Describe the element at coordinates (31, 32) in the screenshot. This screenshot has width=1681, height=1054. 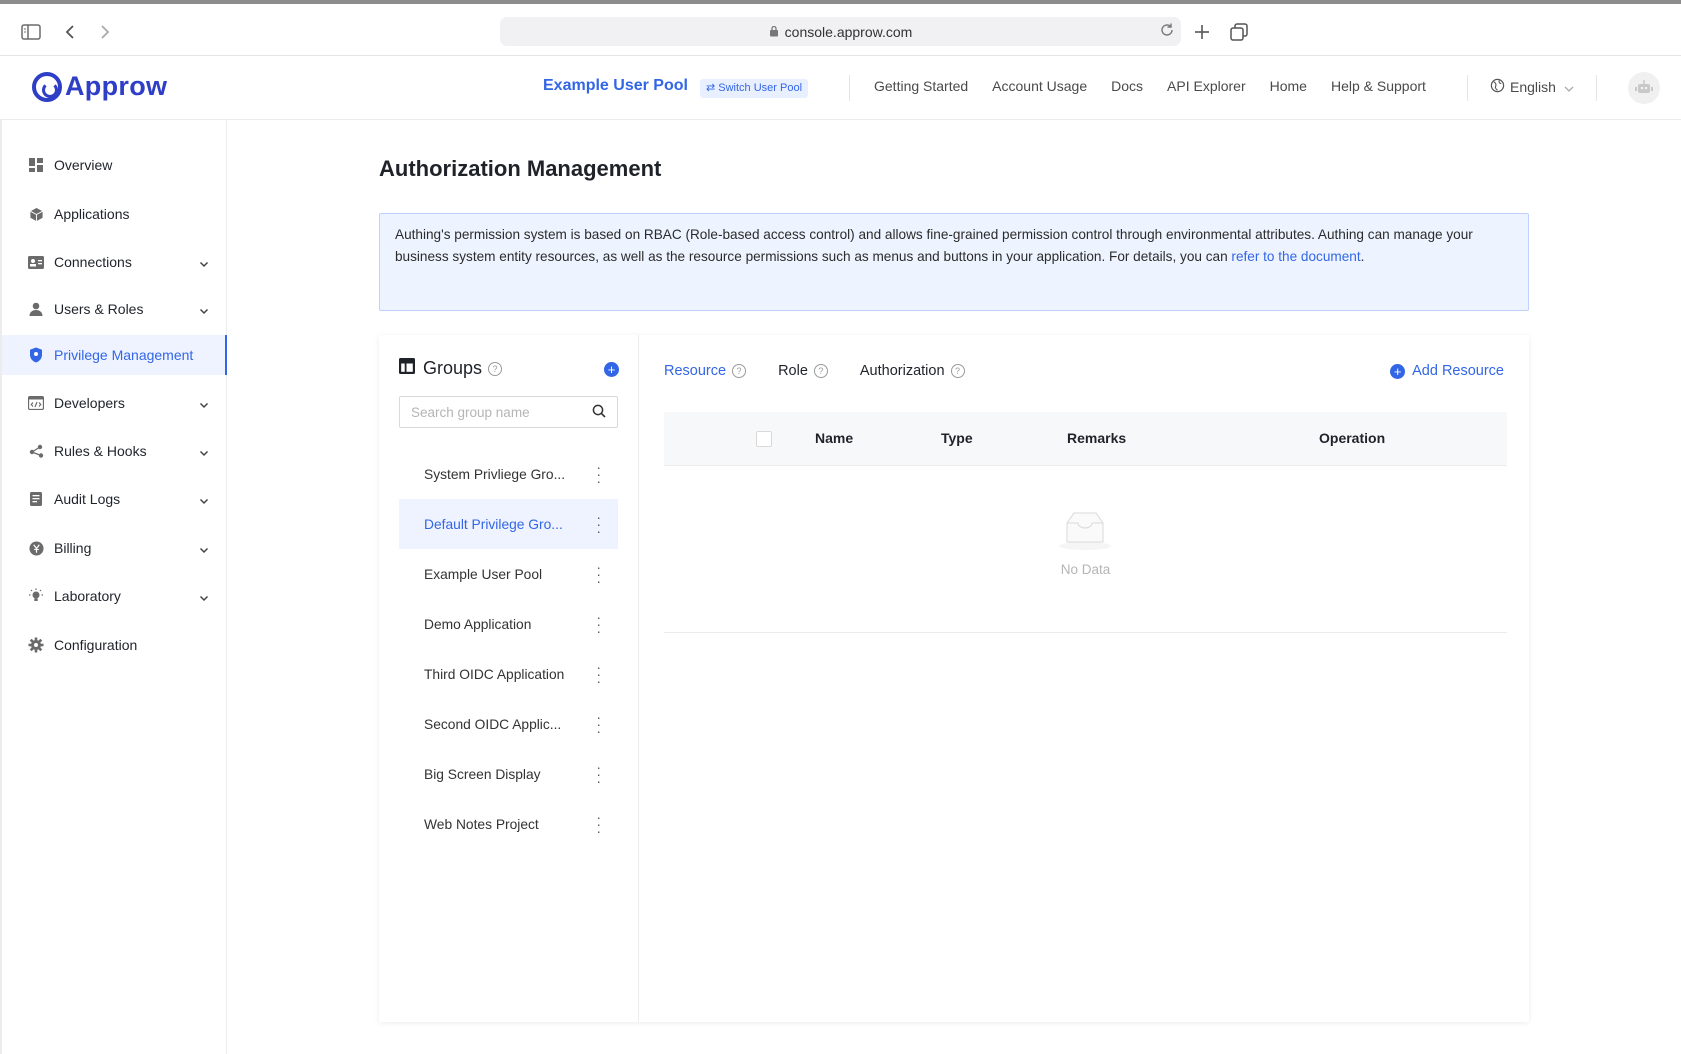
I see `sidebar-toggle-icon` at that location.